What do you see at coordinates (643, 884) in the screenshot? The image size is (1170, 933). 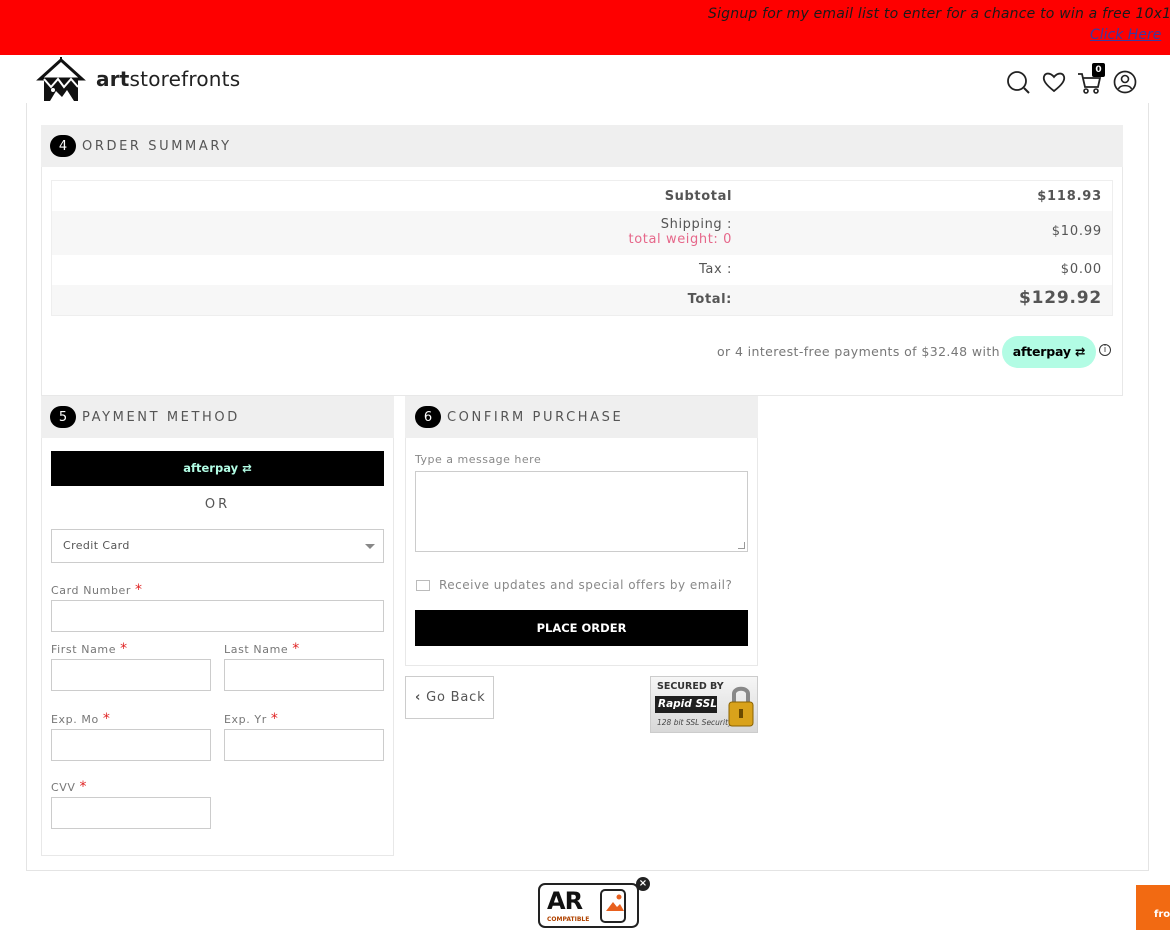 I see `close-icon: ×` at bounding box center [643, 884].